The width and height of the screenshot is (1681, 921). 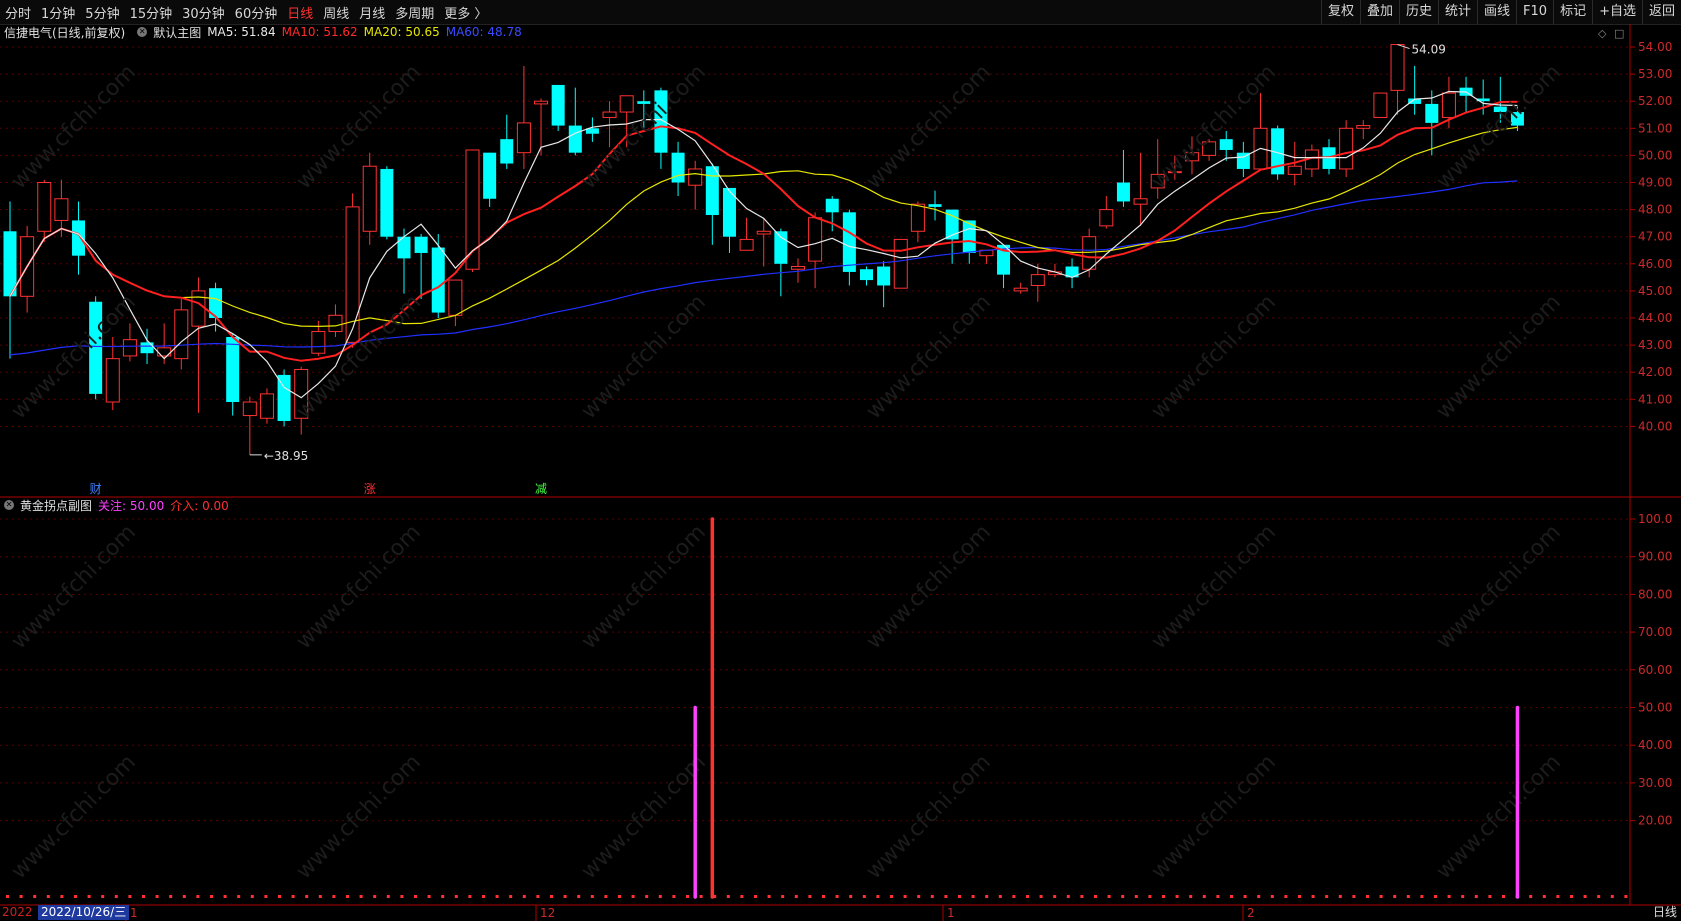 I want to click on sub-tick-label: 90.00, so click(x=1655, y=557).